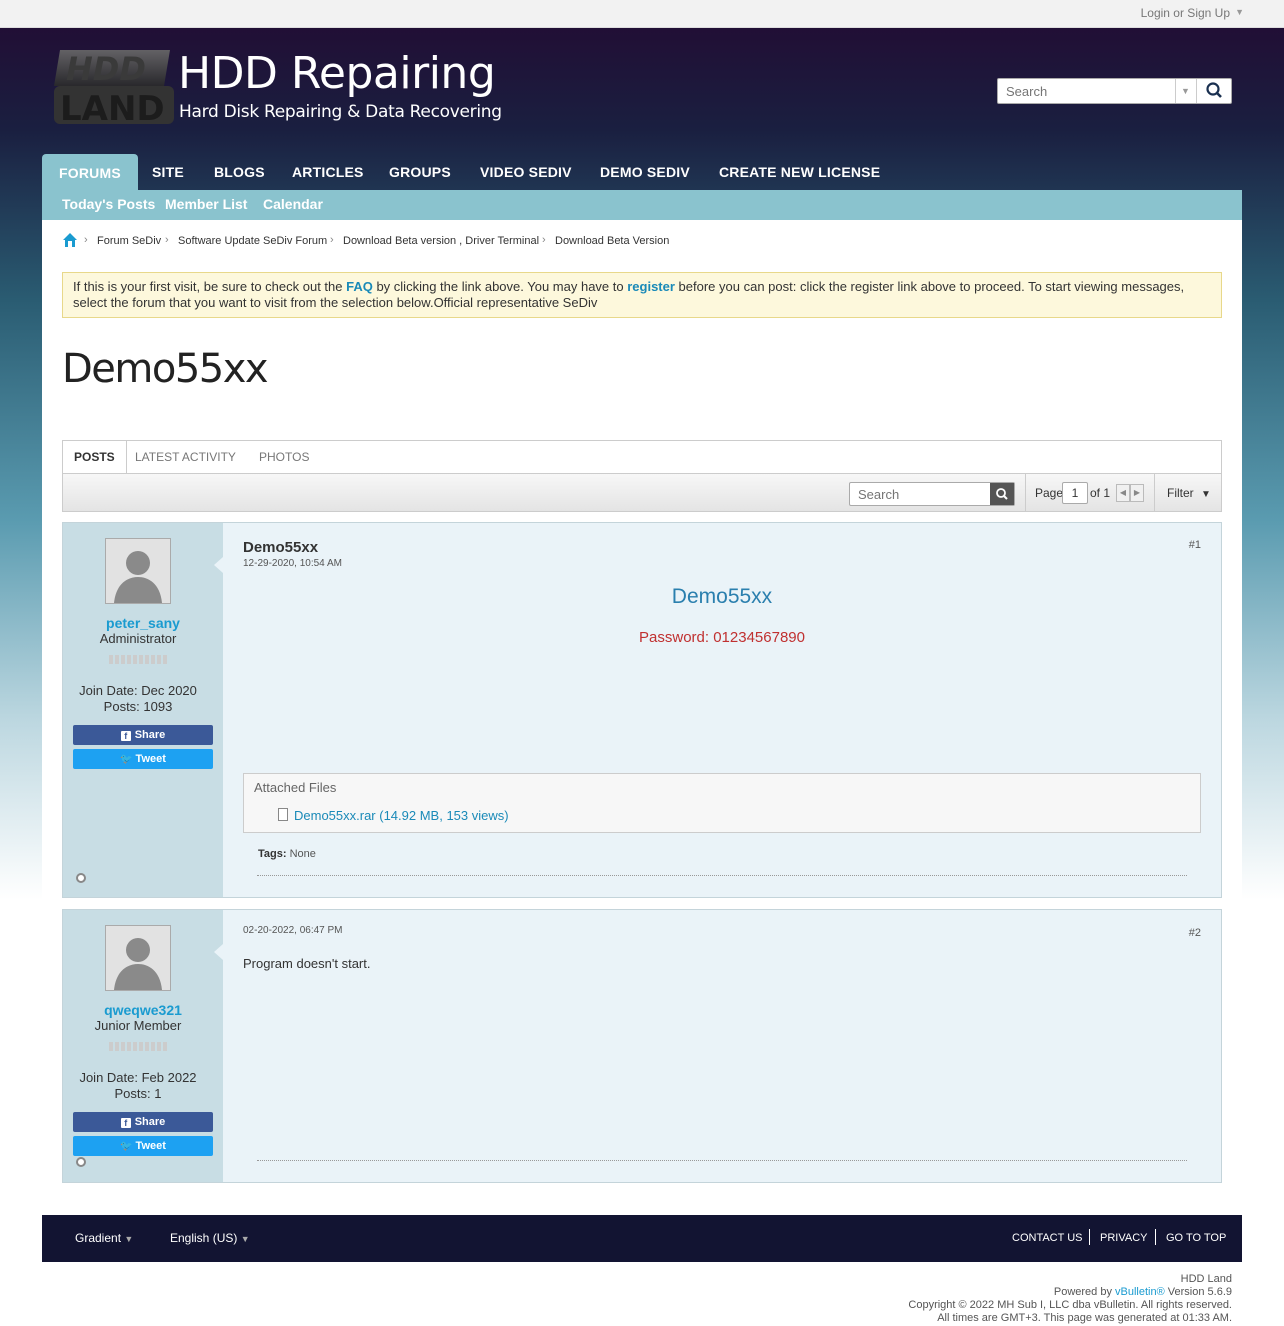 The width and height of the screenshot is (1284, 1326). What do you see at coordinates (441, 241) in the screenshot?
I see `breadcrumb-item: Download Beta version , Driver Terminal` at bounding box center [441, 241].